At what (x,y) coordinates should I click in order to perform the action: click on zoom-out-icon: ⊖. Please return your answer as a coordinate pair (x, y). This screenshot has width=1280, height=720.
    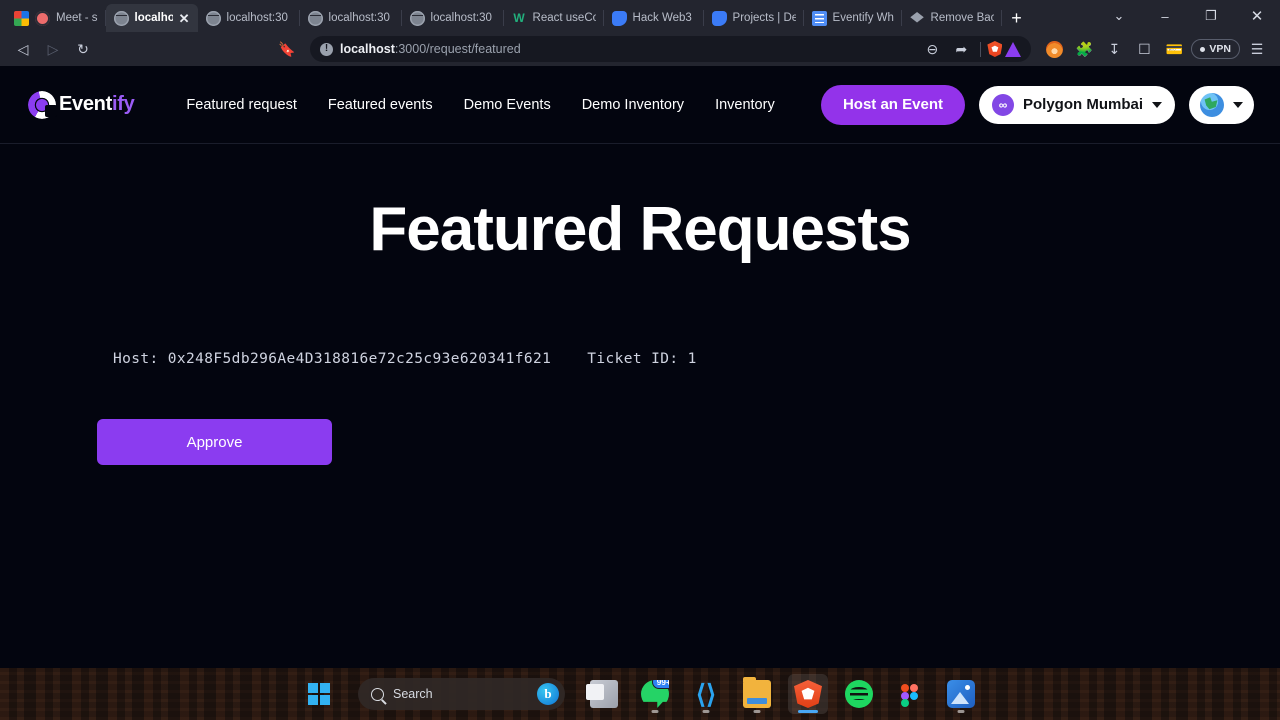
    Looking at the image, I should click on (932, 49).